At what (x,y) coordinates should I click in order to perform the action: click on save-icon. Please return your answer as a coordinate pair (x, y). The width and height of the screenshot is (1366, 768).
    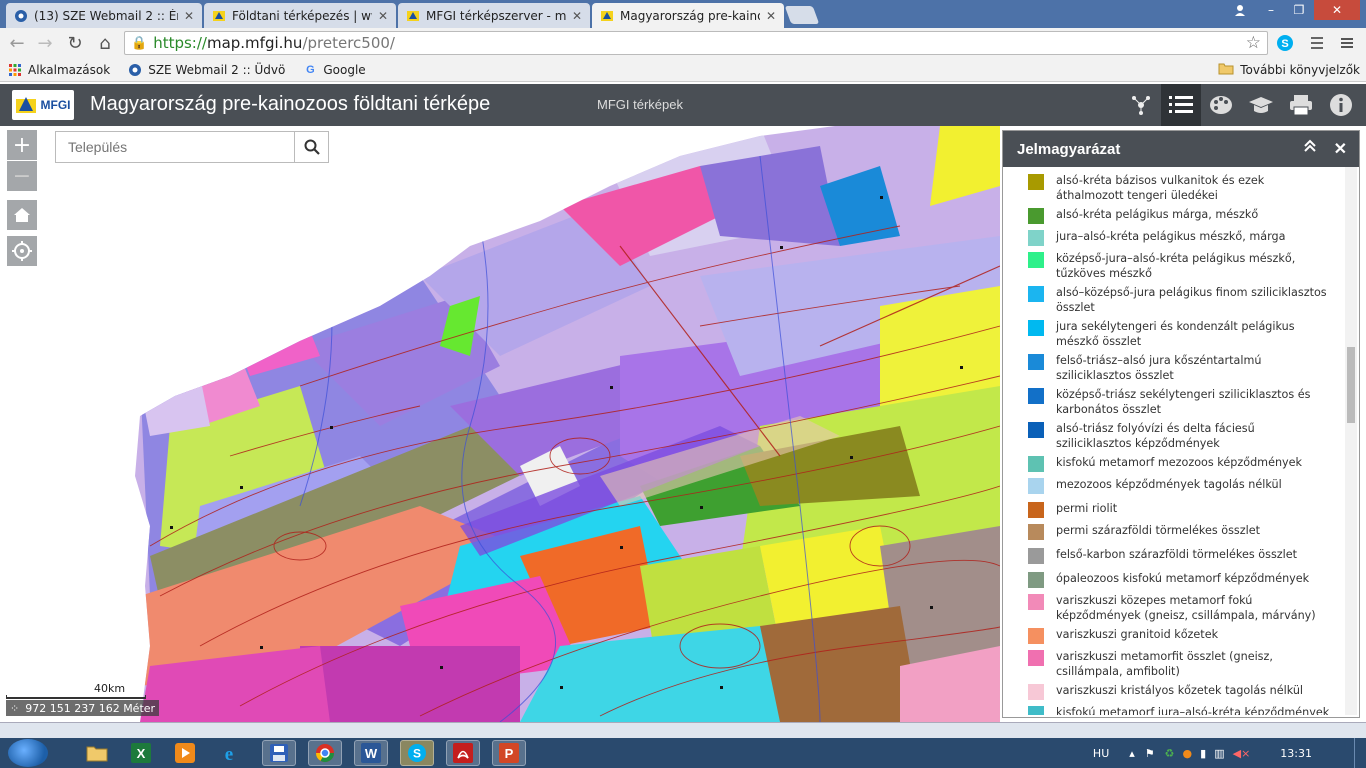
    Looking at the image, I should click on (279, 753).